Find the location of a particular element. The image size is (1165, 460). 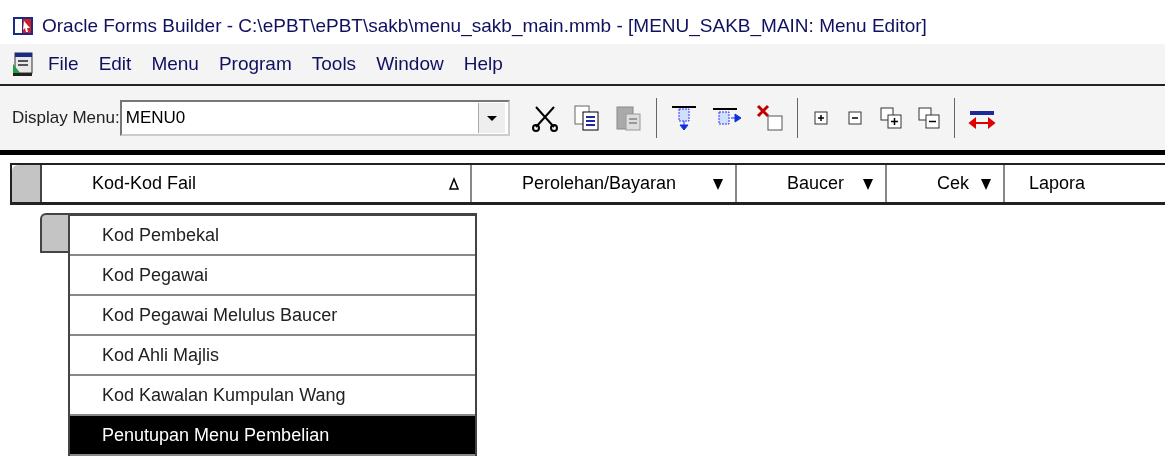

menu-item: Window is located at coordinates (410, 64).